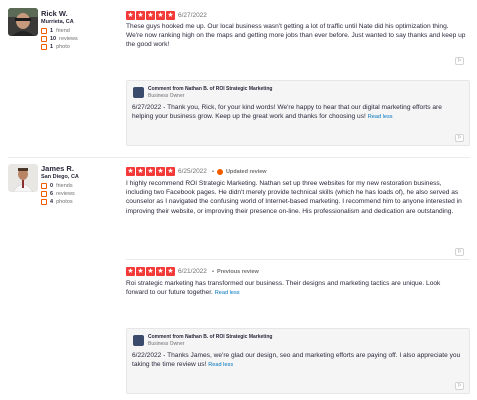 The image size is (477, 400). Describe the element at coordinates (59, 39) in the screenshot. I see `user-reviews: 10 reviews` at that location.